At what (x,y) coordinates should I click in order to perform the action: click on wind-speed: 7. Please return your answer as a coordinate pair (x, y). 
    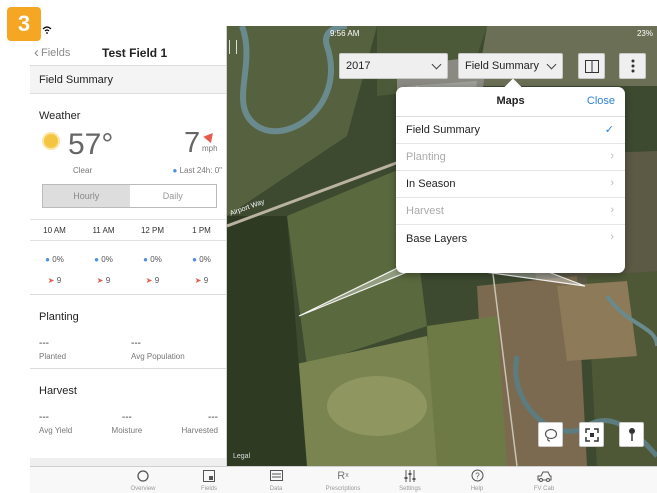
    Looking at the image, I should click on (192, 143).